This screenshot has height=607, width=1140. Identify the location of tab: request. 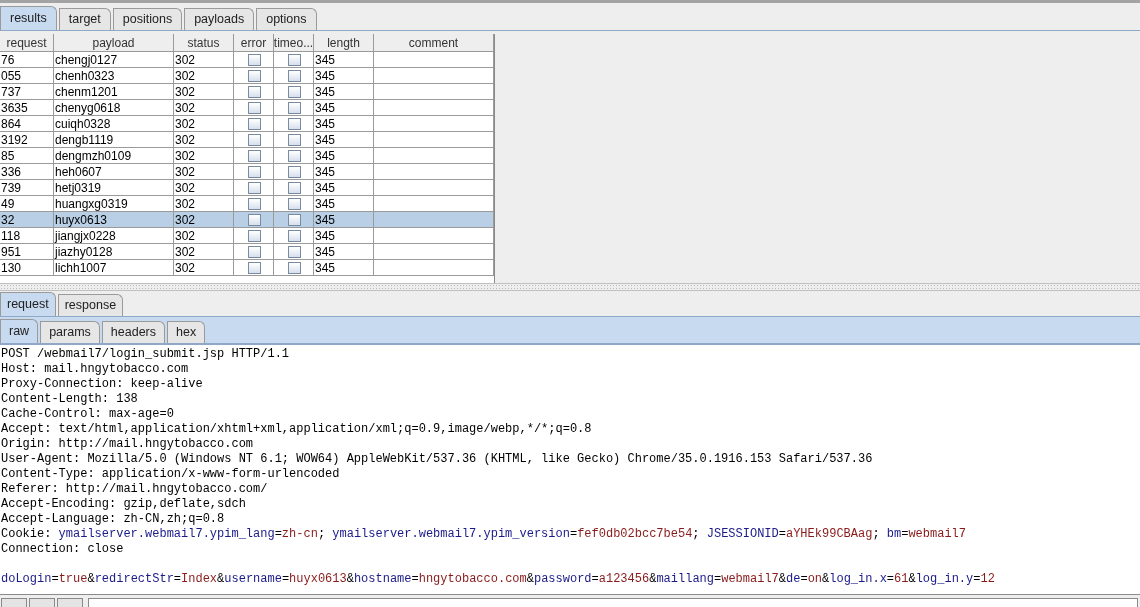
(28, 304).